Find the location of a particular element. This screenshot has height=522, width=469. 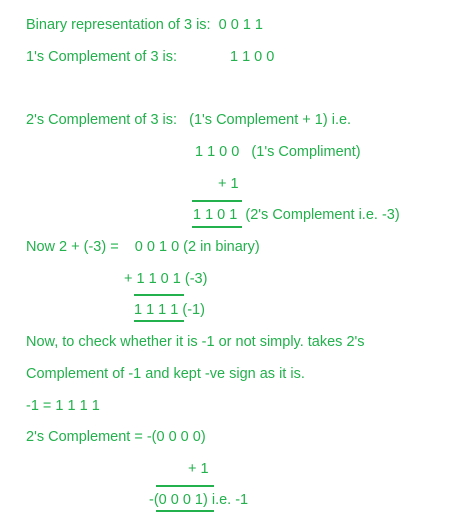

final-rule-bottom is located at coordinates (185, 511).